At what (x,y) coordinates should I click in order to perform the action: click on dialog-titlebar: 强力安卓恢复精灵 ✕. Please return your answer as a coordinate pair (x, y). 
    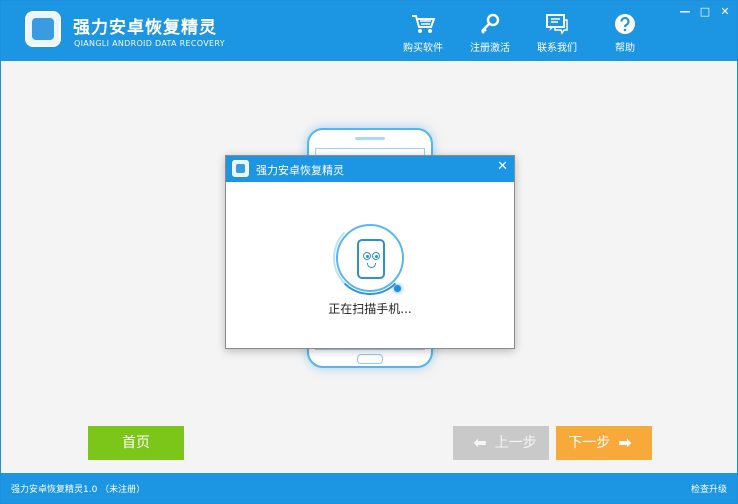
    Looking at the image, I should click on (370, 169).